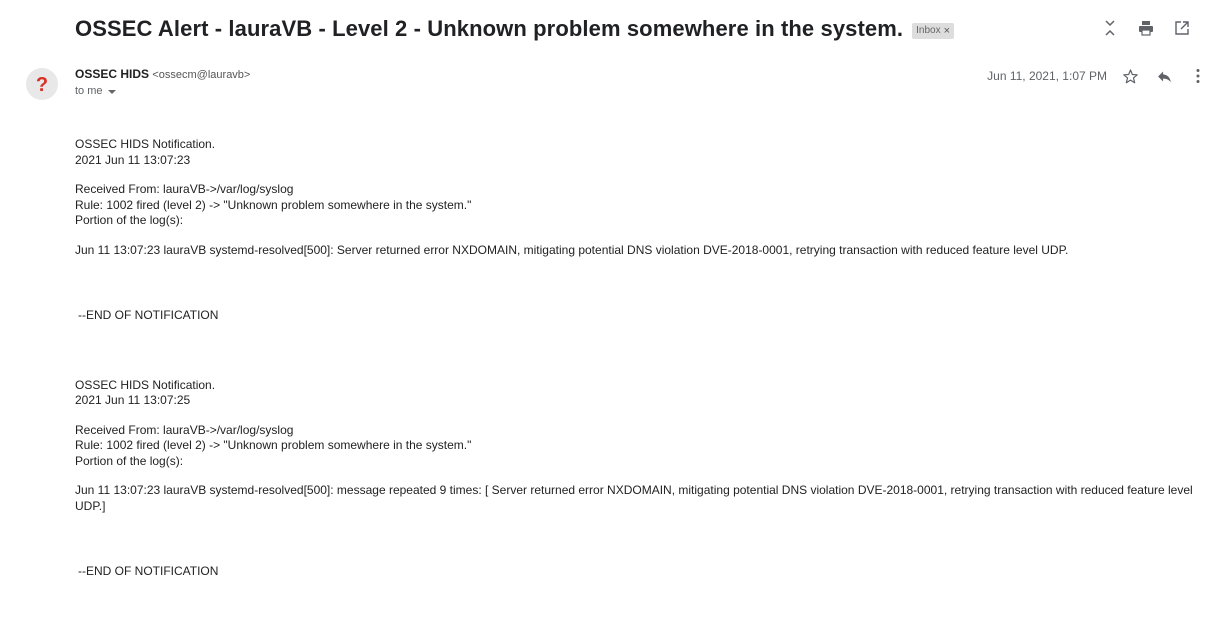  I want to click on sender-block: OSSEC HIDS <ossecm@lauravb> to me, so click(162, 82).